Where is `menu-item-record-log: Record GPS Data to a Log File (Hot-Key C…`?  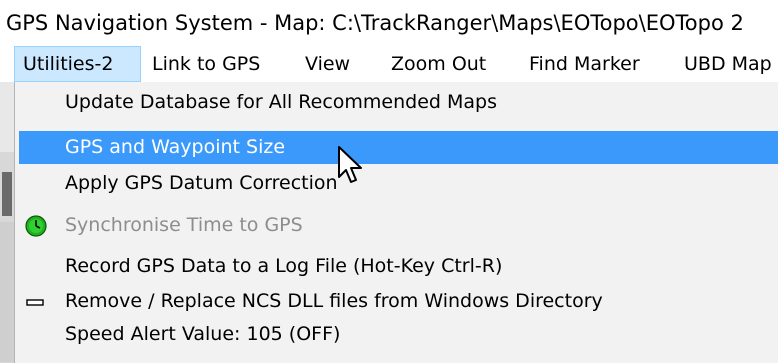
menu-item-record-log: Record GPS Data to a Log File (Hot-Key C… is located at coordinates (398, 266).